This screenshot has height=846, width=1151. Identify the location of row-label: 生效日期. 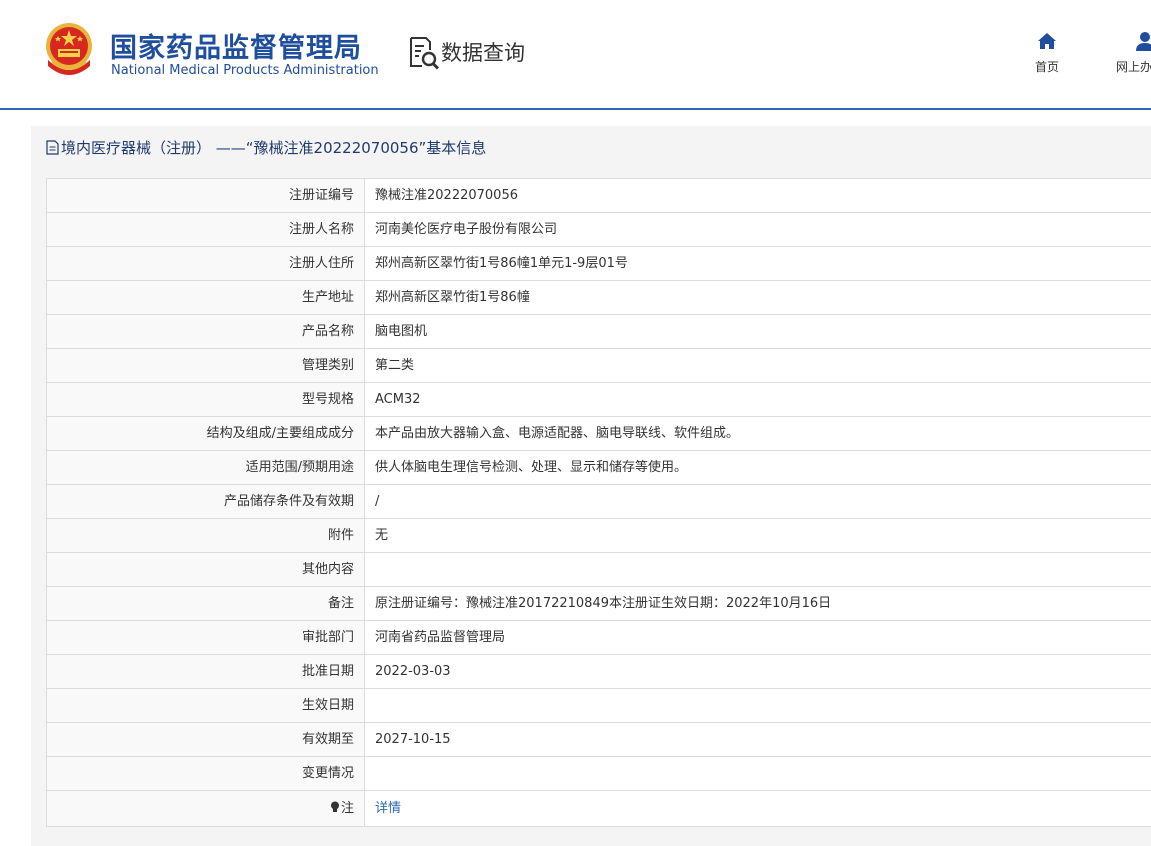
(206, 705).